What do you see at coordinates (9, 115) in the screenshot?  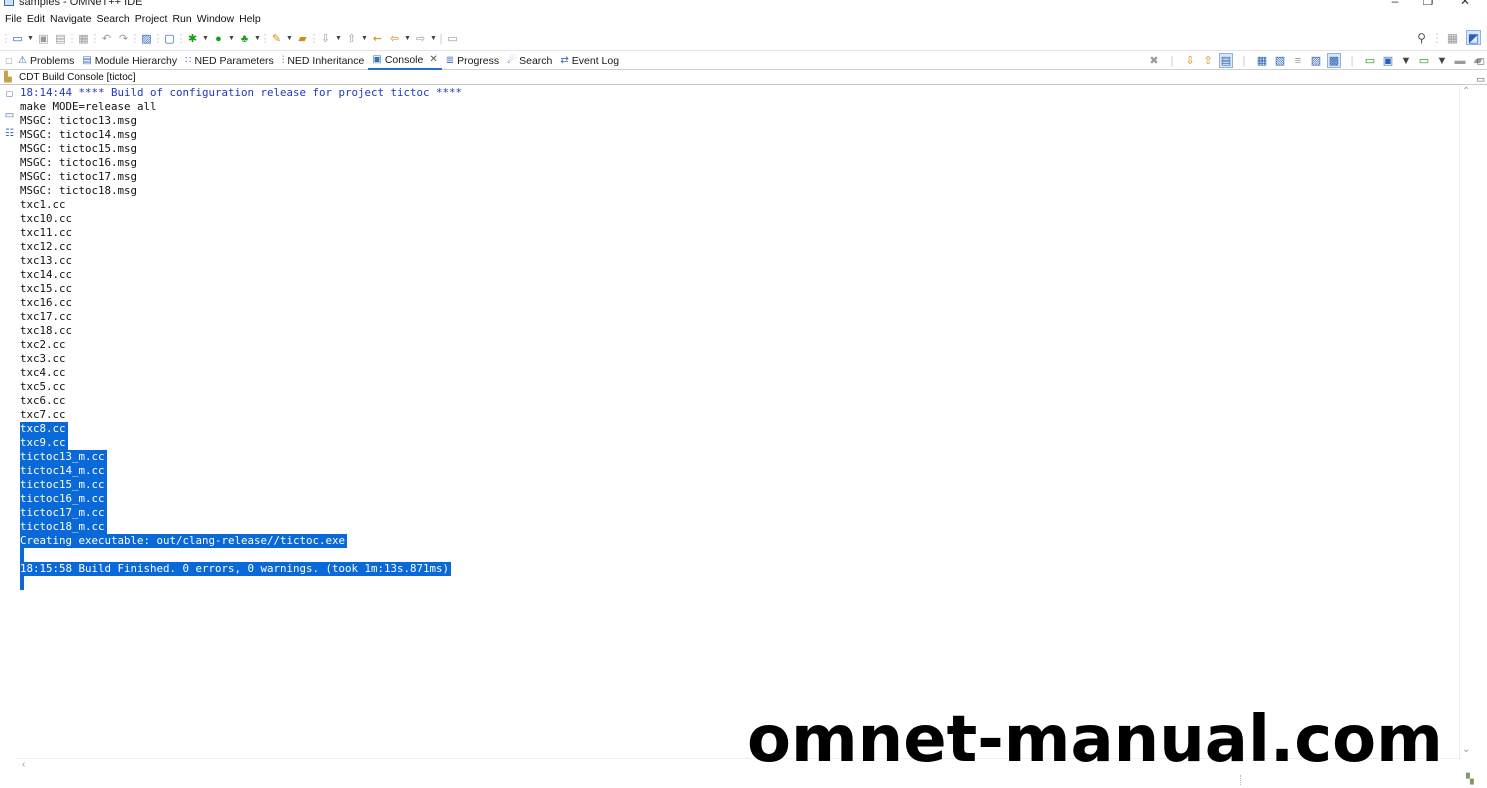 I see `project-explorer-icon: ▭` at bounding box center [9, 115].